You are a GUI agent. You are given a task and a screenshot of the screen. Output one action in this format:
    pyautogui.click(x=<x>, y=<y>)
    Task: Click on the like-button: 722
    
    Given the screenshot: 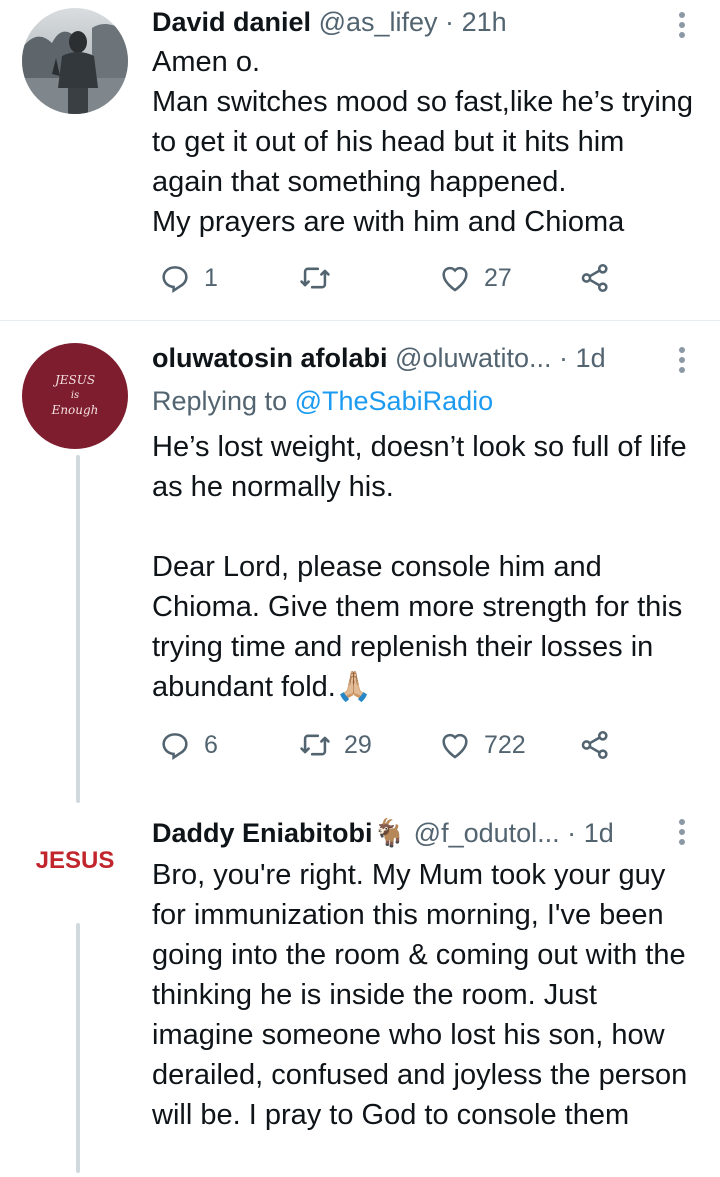 What is the action you would take?
    pyautogui.click(x=482, y=745)
    